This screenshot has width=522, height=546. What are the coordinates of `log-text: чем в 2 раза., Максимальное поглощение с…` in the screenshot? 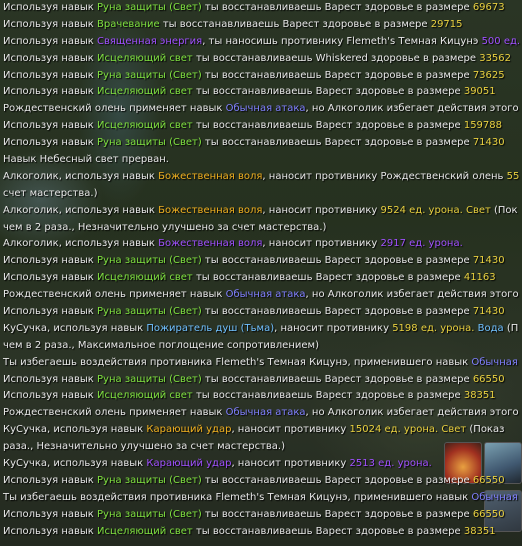 It's located at (161, 345).